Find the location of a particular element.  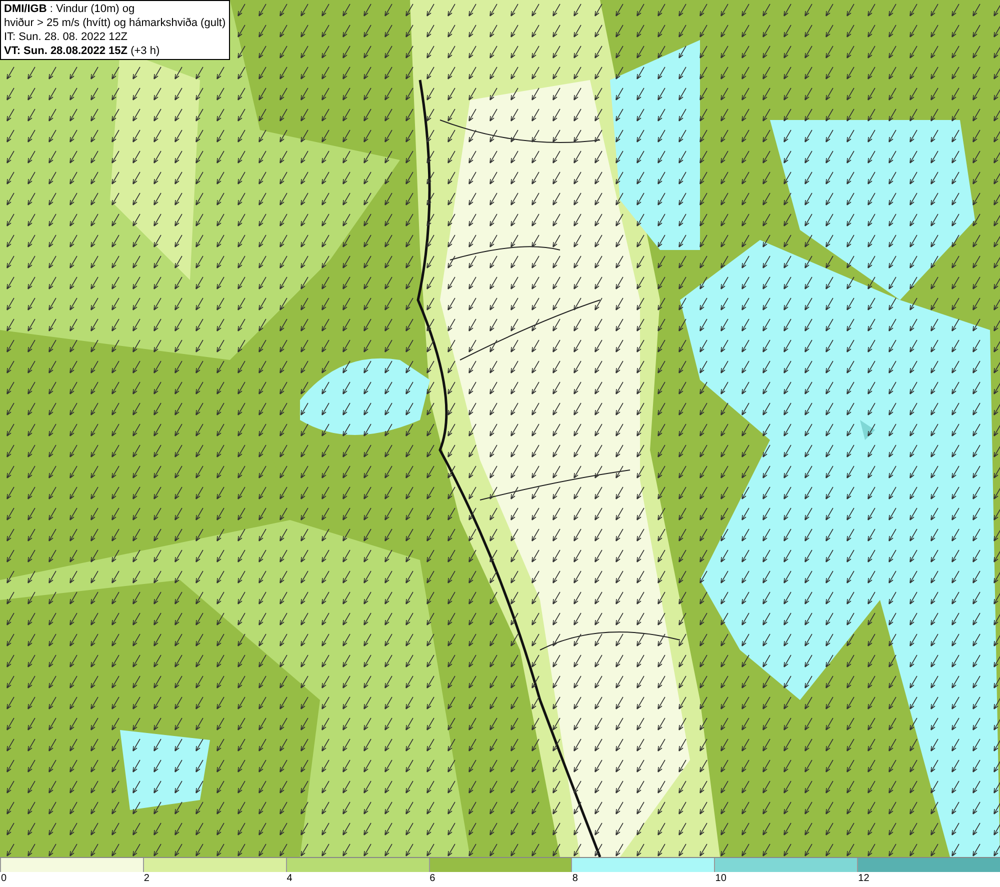

scale-label: 12 is located at coordinates (863, 879).